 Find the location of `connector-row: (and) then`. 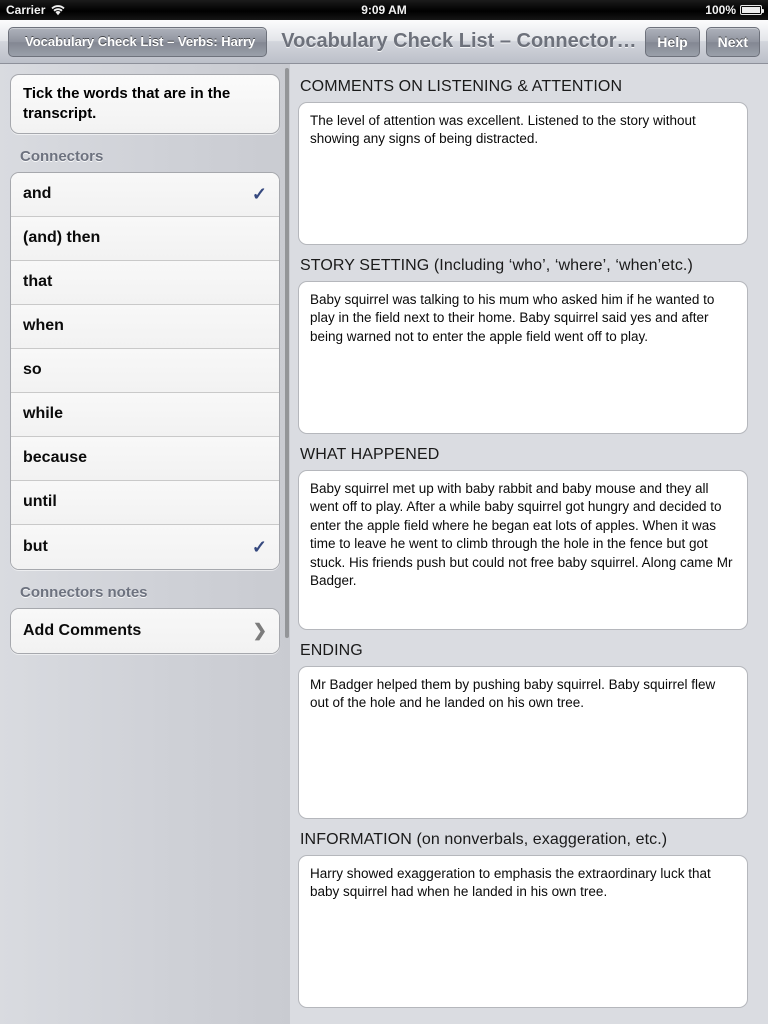

connector-row: (and) then is located at coordinates (145, 238).